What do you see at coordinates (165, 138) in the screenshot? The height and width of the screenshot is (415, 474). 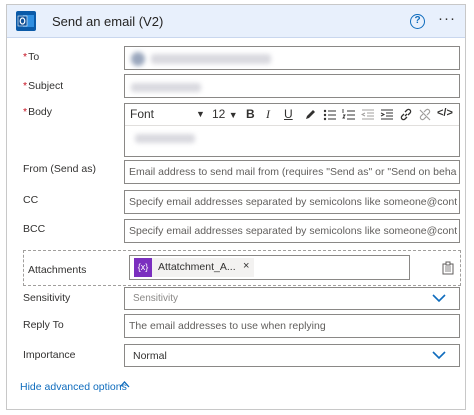 I see `redacted-body-text` at bounding box center [165, 138].